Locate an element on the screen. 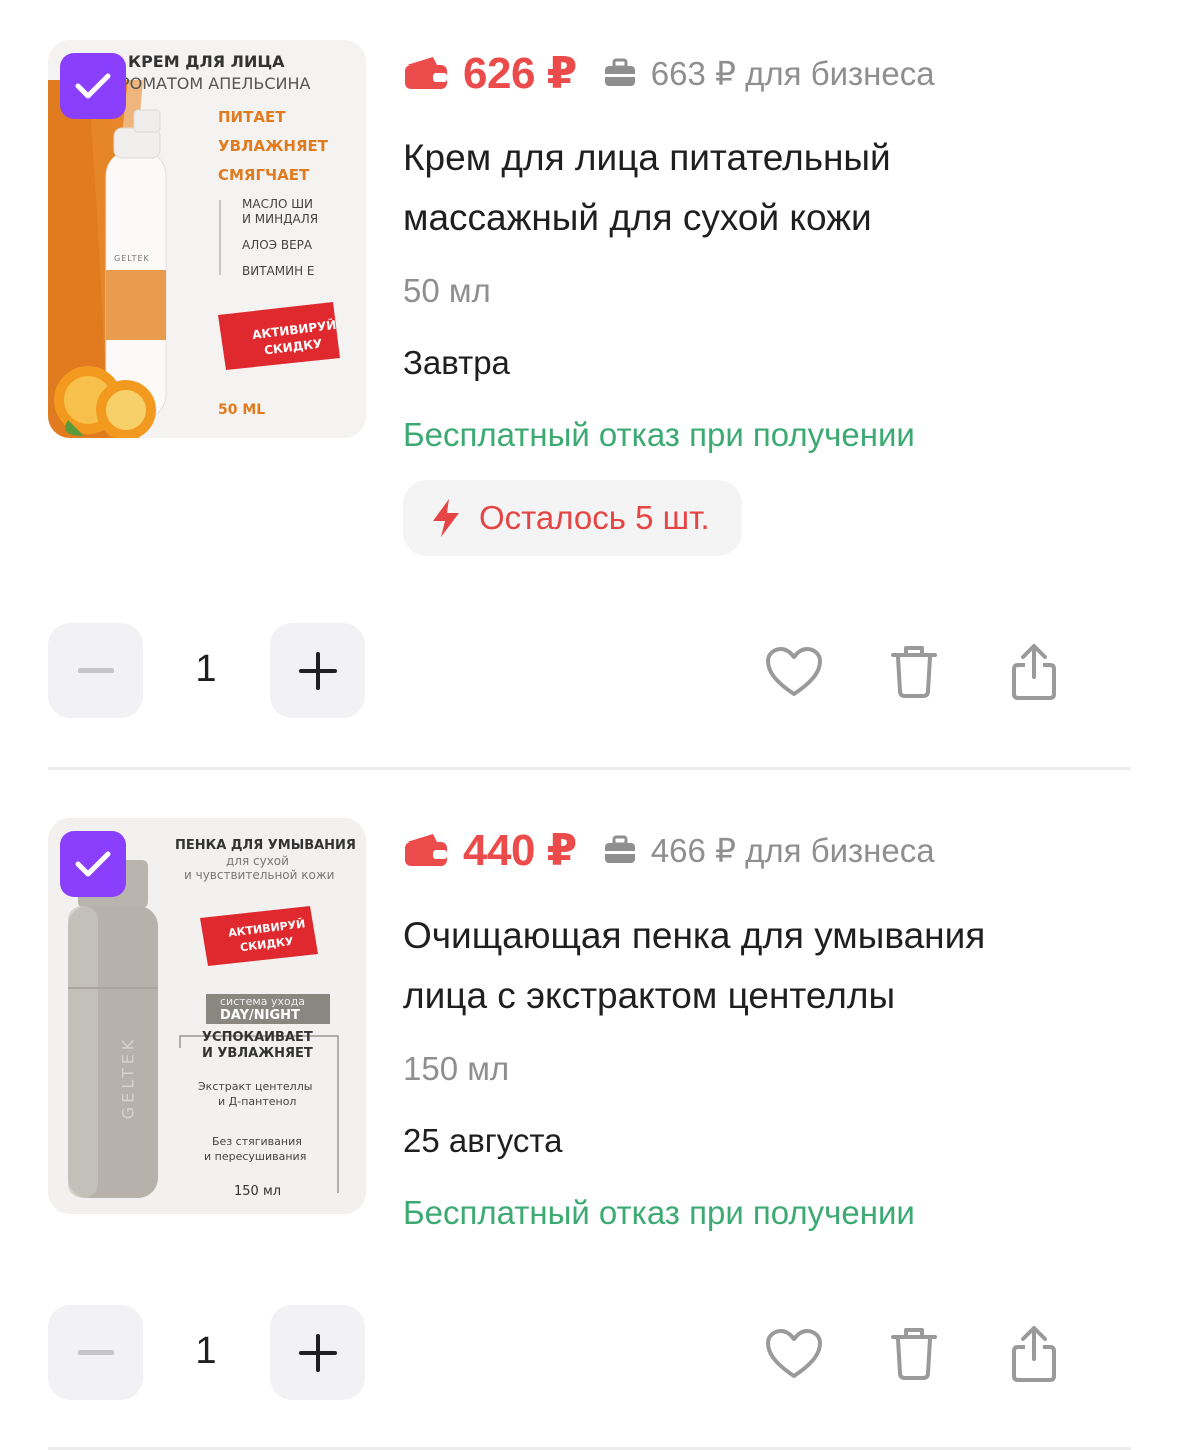 This screenshot has height=1450, width=1179. image-claim: И УВЛАЖНЯЕТ is located at coordinates (257, 1053).